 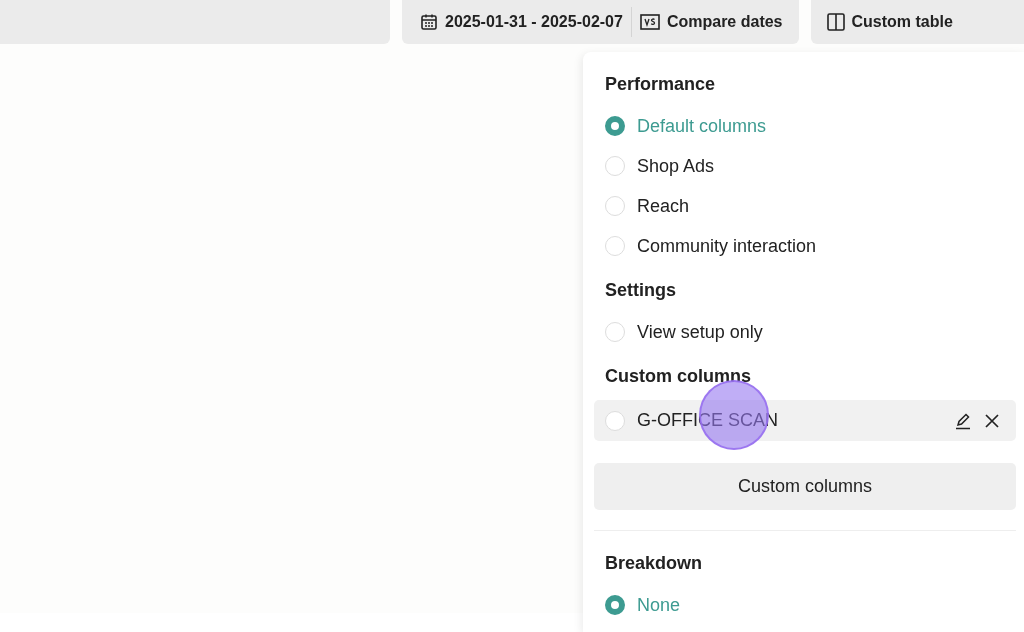 I want to click on option-label: Default columns, so click(x=702, y=126).